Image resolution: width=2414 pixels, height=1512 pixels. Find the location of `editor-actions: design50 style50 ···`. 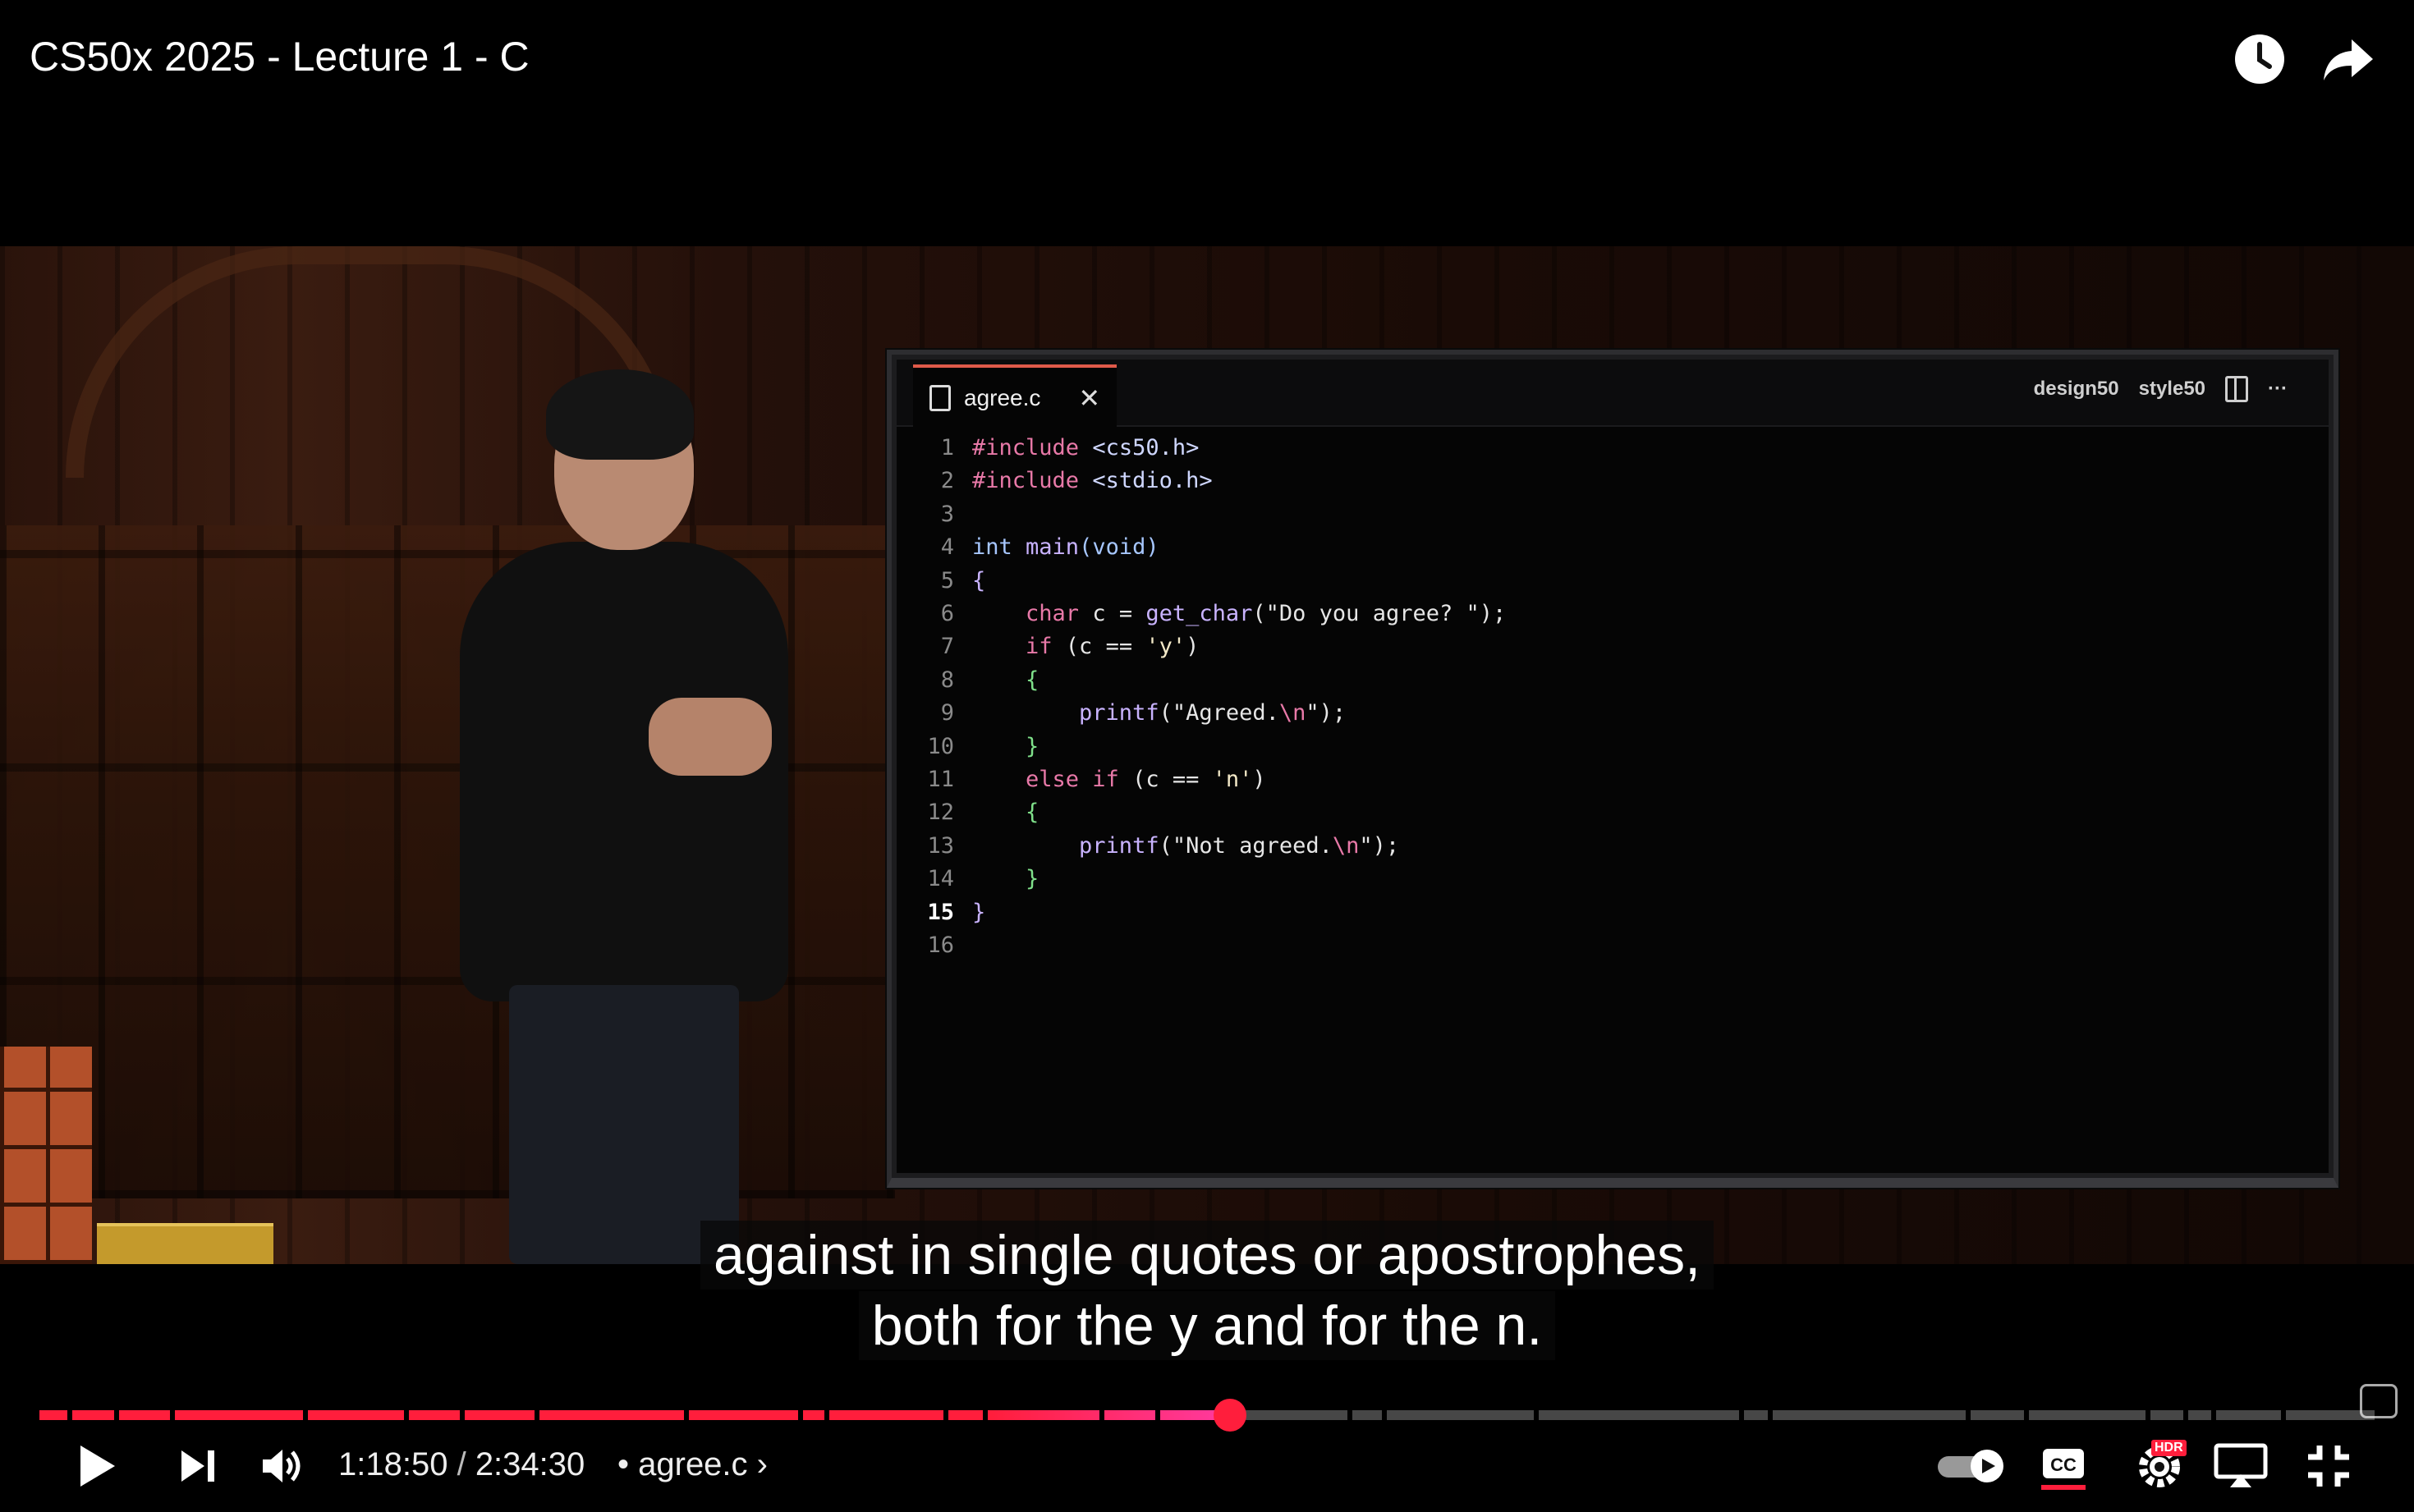

editor-actions: design50 style50 ··· is located at coordinates (2161, 389).